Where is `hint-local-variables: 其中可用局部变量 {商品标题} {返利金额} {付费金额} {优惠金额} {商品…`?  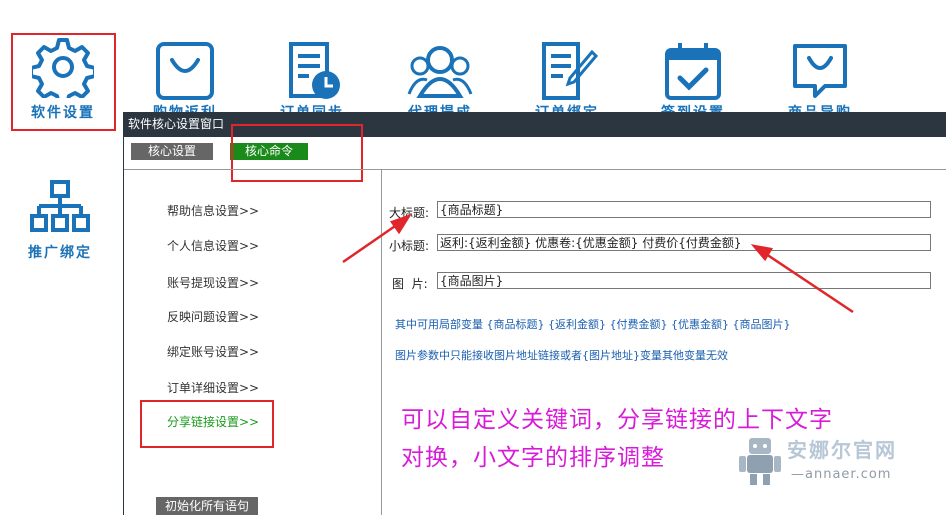
hint-local-variables: 其中可用局部变量 {商品标题} {返利金额} {付费金额} {优惠金额} {商品… is located at coordinates (593, 324).